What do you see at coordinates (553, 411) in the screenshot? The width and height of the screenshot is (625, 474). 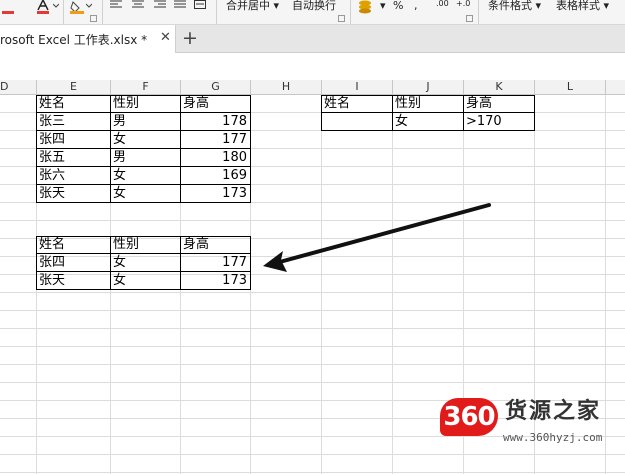 I see `watermark-brand: 货源之家` at bounding box center [553, 411].